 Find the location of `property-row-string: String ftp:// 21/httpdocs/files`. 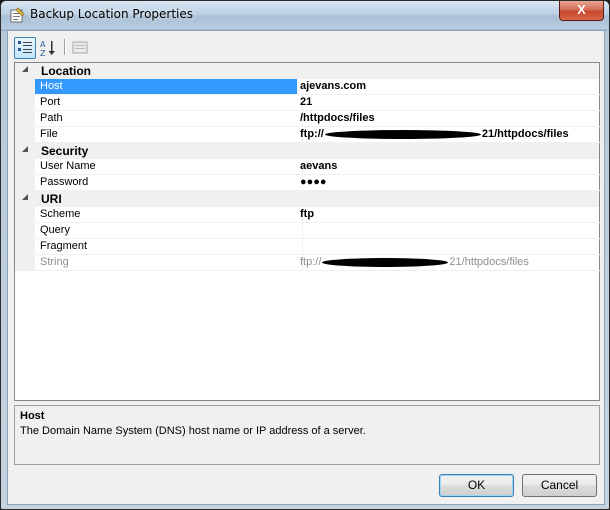

property-row-string: String ftp:// 21/httpdocs/files is located at coordinates (307, 263).